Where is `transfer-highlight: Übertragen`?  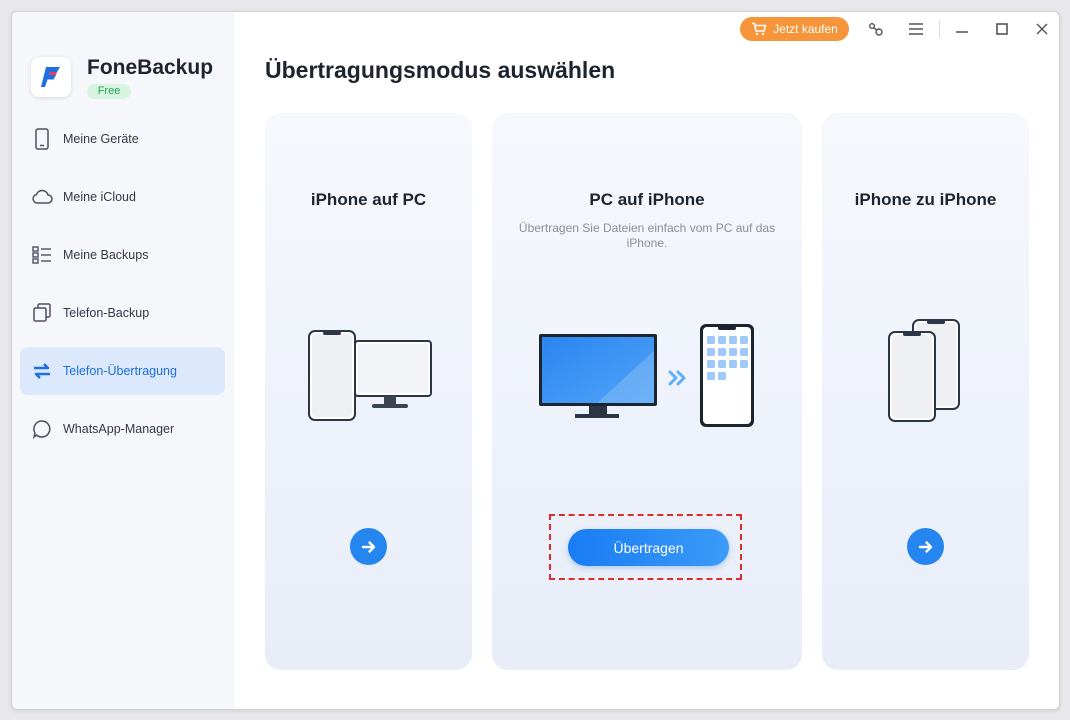 transfer-highlight: Übertragen is located at coordinates (645, 547).